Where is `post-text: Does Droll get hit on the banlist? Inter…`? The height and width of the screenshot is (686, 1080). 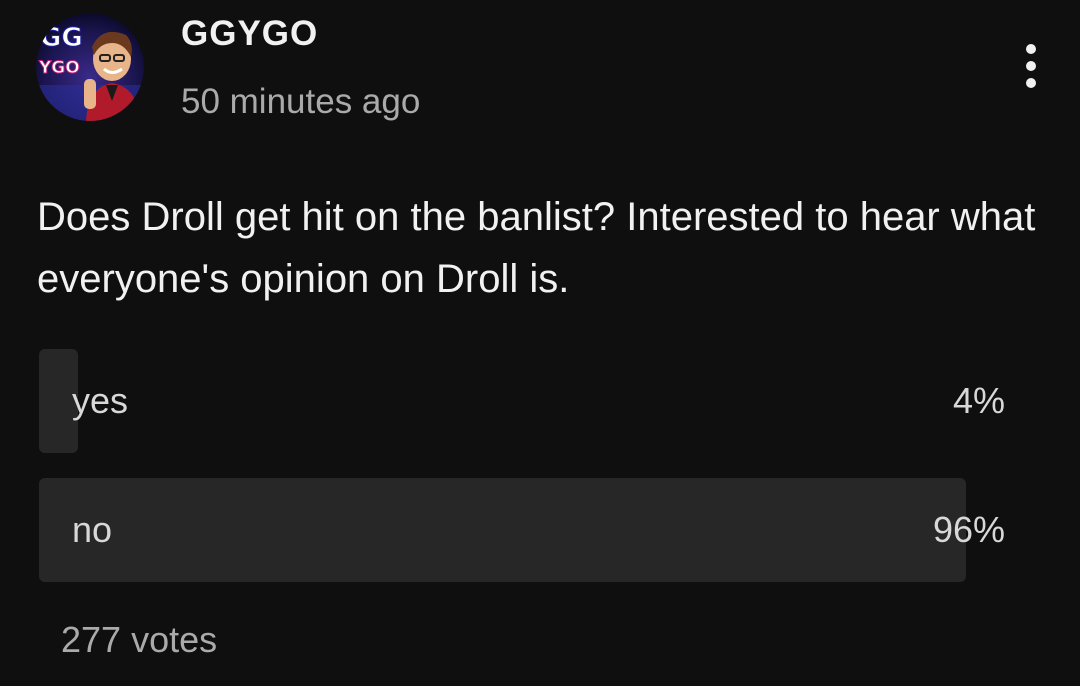 post-text: Does Droll get hit on the banlist? Inter… is located at coordinates (536, 248).